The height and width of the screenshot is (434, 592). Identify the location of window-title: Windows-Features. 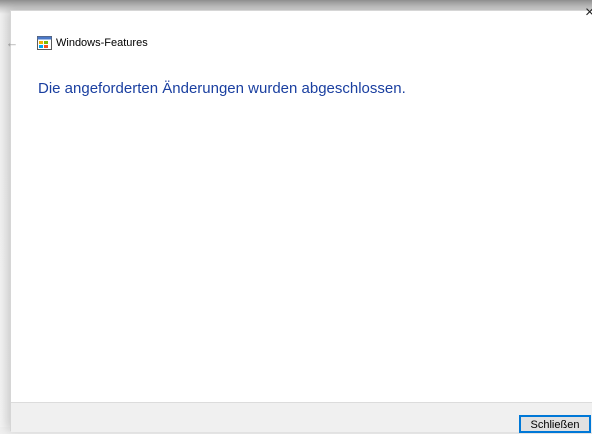
(102, 43).